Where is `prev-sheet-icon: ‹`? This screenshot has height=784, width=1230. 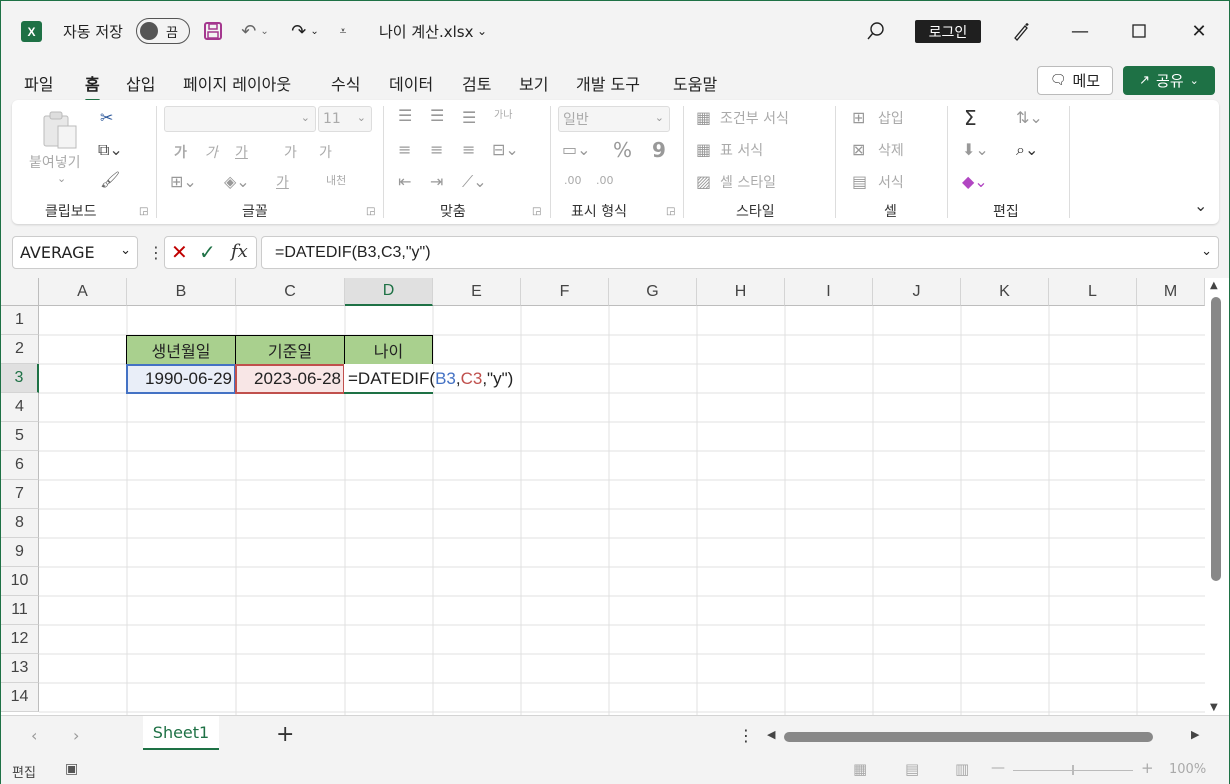 prev-sheet-icon: ‹ is located at coordinates (34, 735).